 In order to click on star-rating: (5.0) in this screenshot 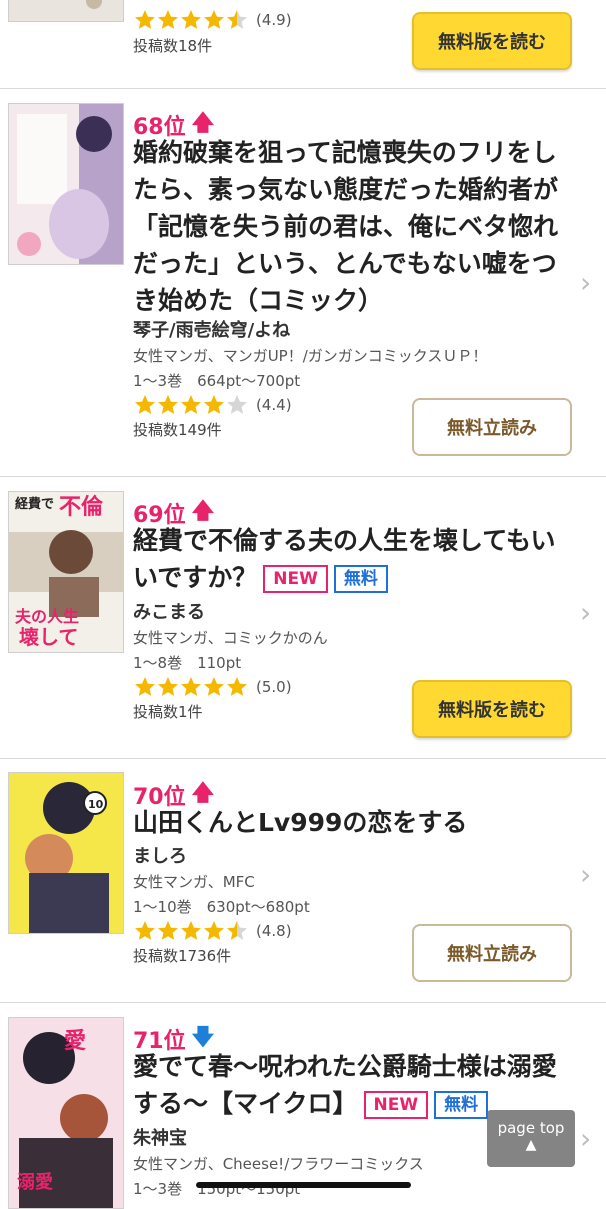, I will do `click(212, 687)`.